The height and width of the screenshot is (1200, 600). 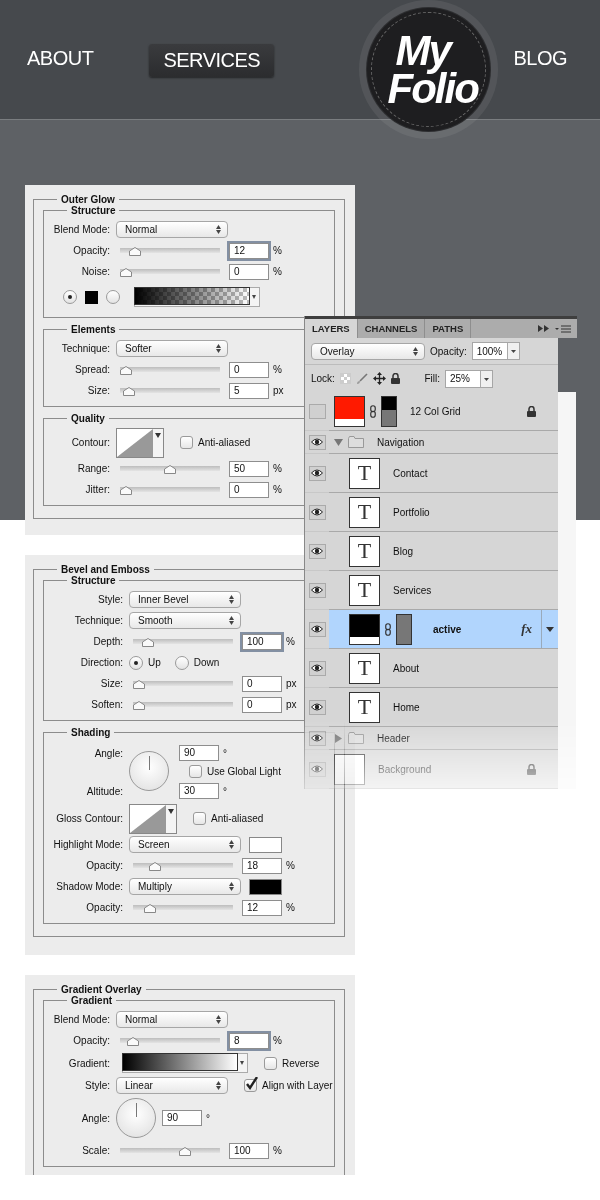 What do you see at coordinates (495, 351) in the screenshot?
I see `opacity-field: 100%` at bounding box center [495, 351].